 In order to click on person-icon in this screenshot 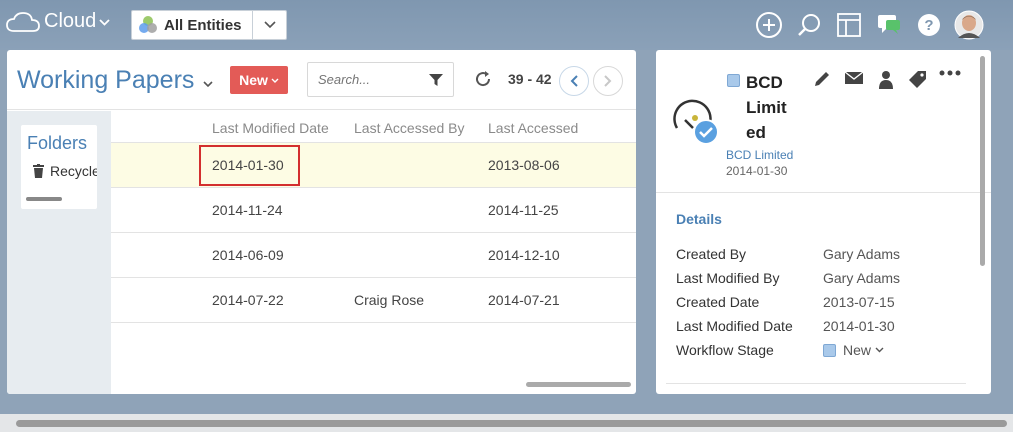, I will do `click(886, 80)`.